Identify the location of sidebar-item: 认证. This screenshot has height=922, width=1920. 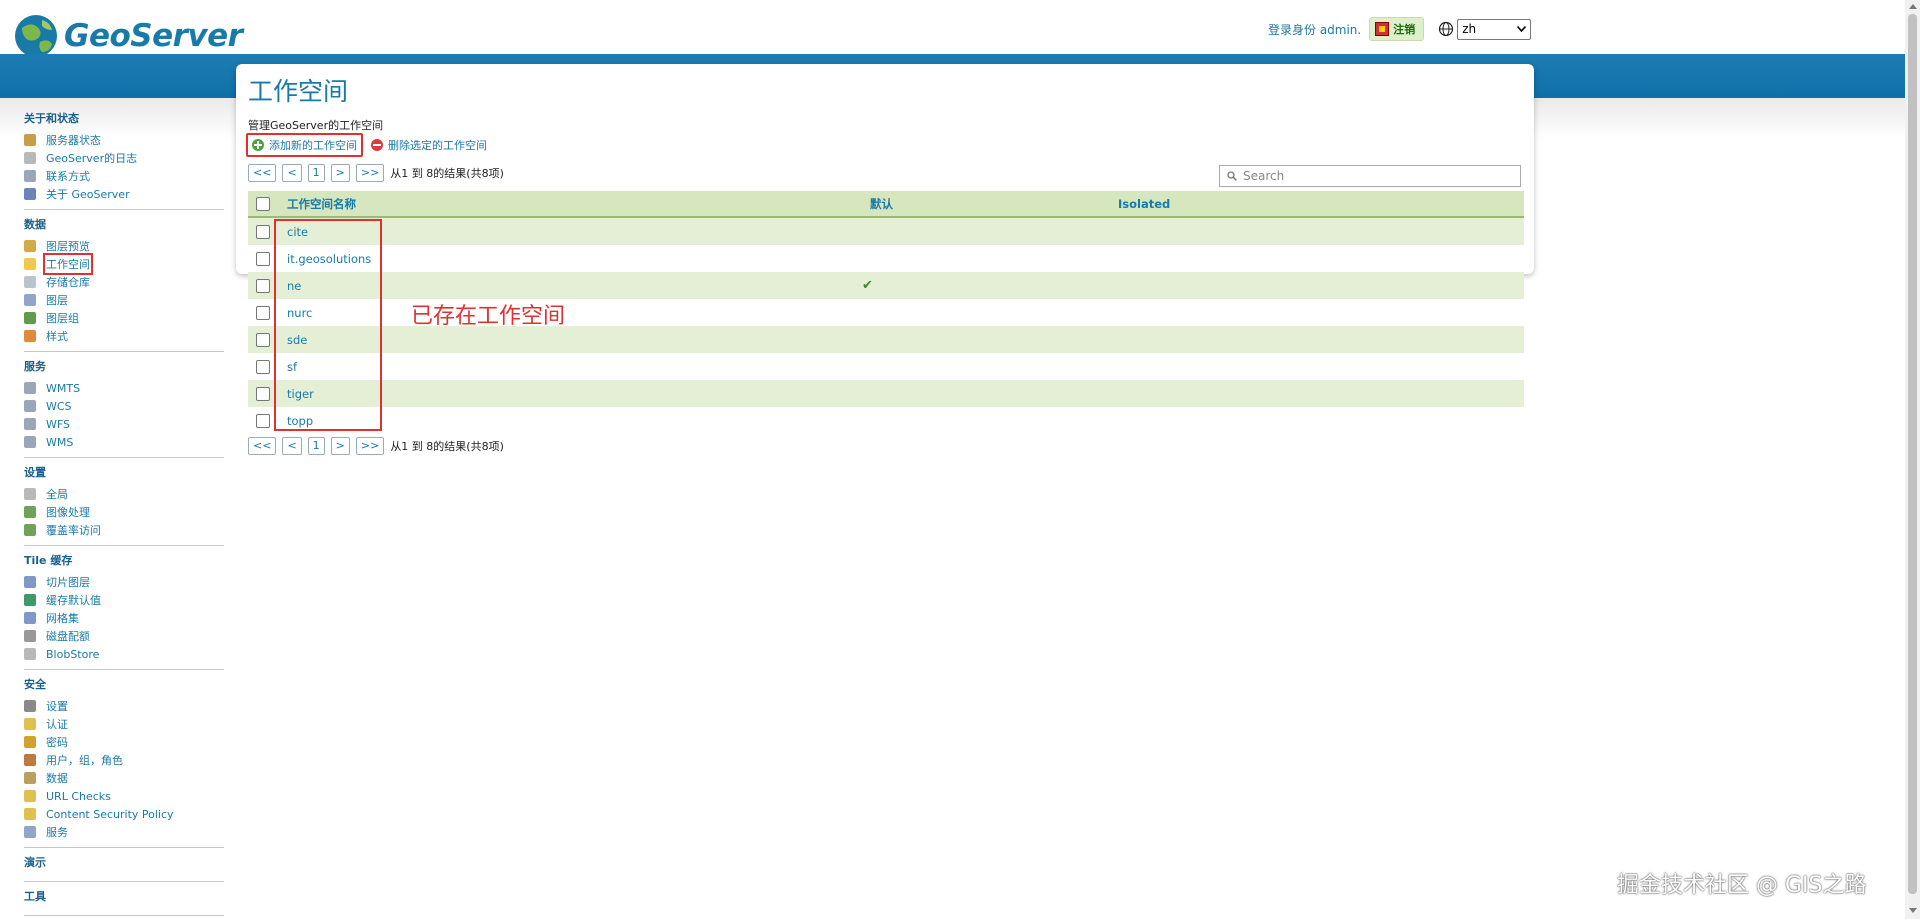
(124, 724).